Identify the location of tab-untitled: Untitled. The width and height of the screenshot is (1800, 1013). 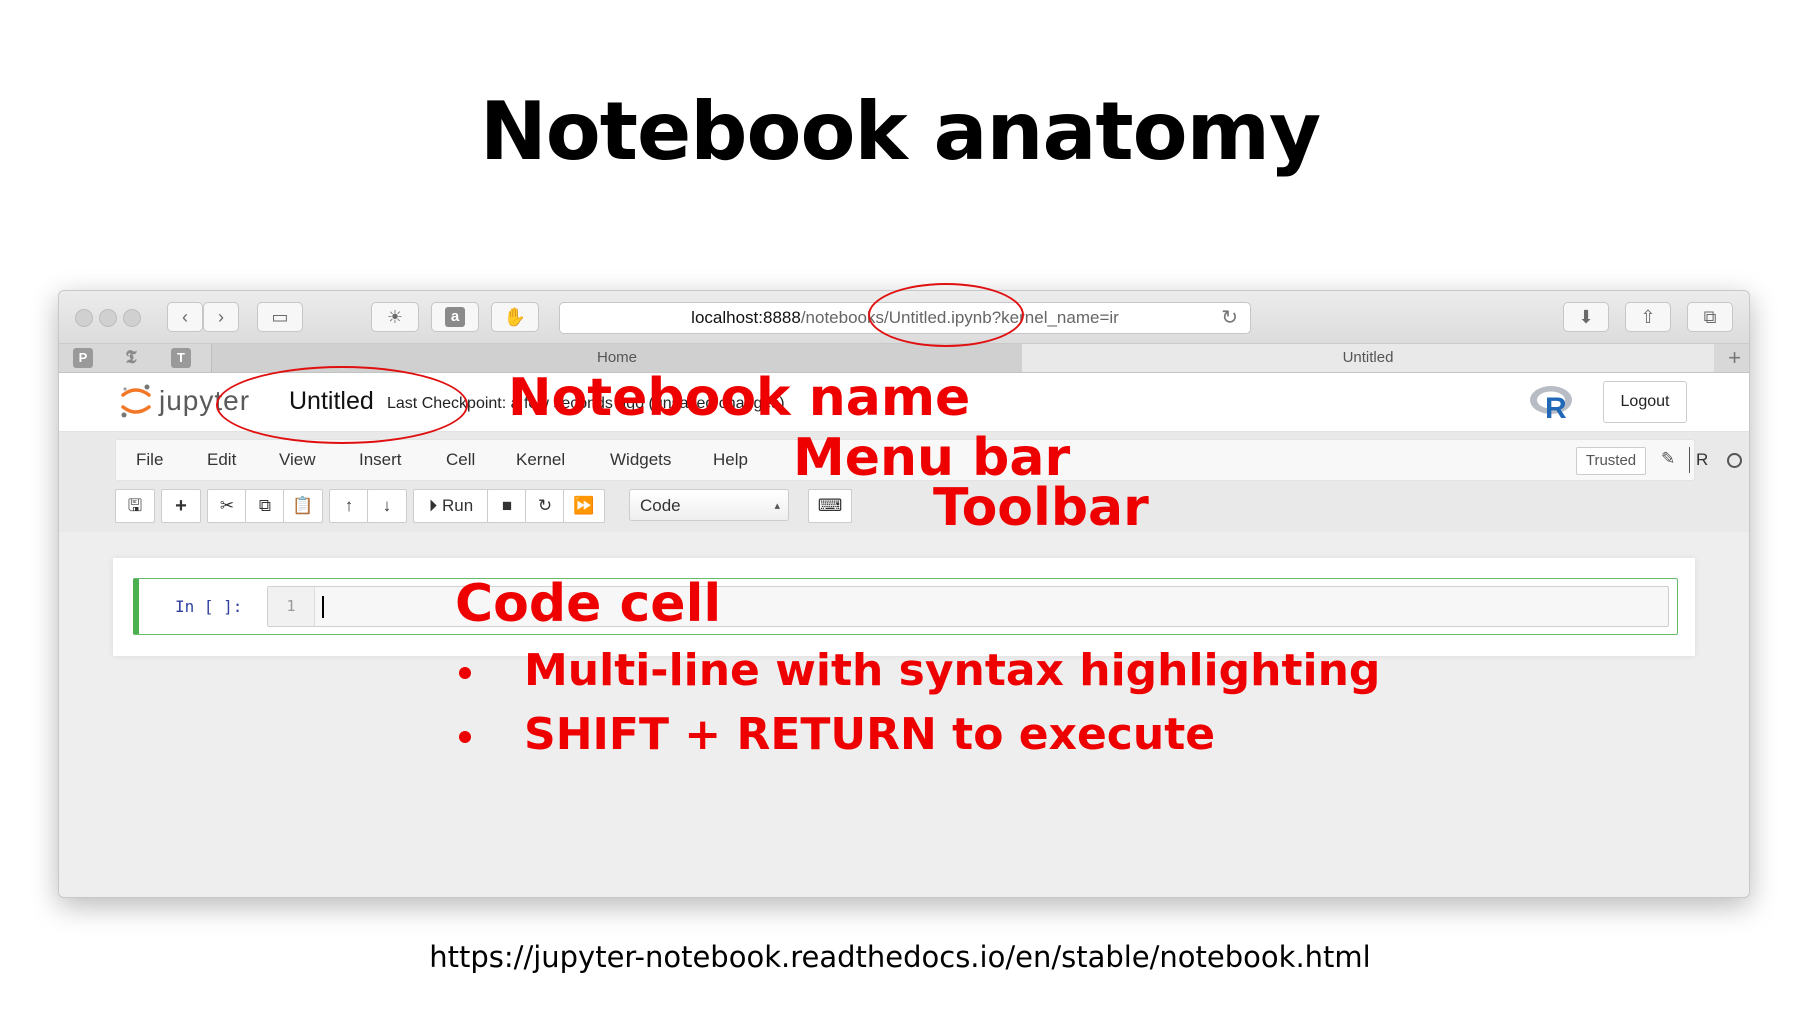
(1368, 358).